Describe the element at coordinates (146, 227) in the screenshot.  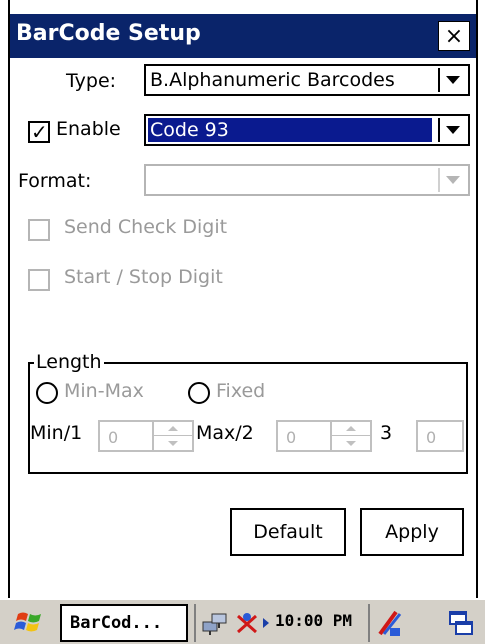
I see `send-check-digit-label: Send Check Digit` at that location.